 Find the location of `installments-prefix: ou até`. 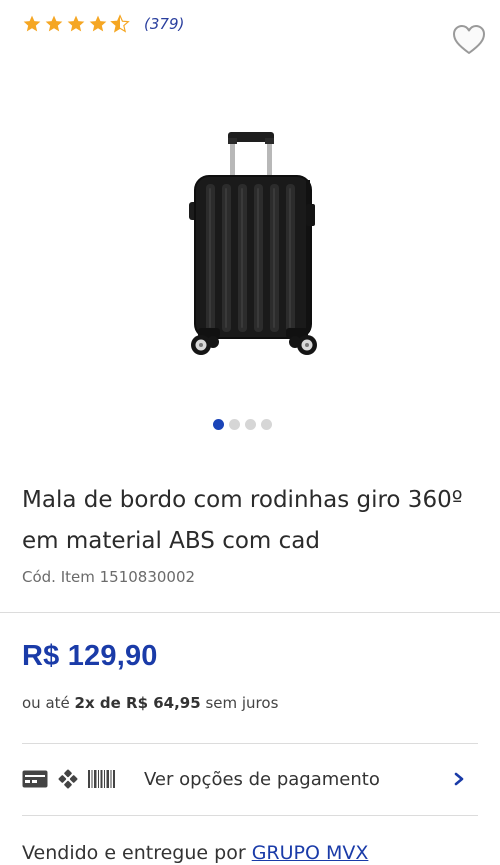

installments-prefix: ou até is located at coordinates (46, 703).